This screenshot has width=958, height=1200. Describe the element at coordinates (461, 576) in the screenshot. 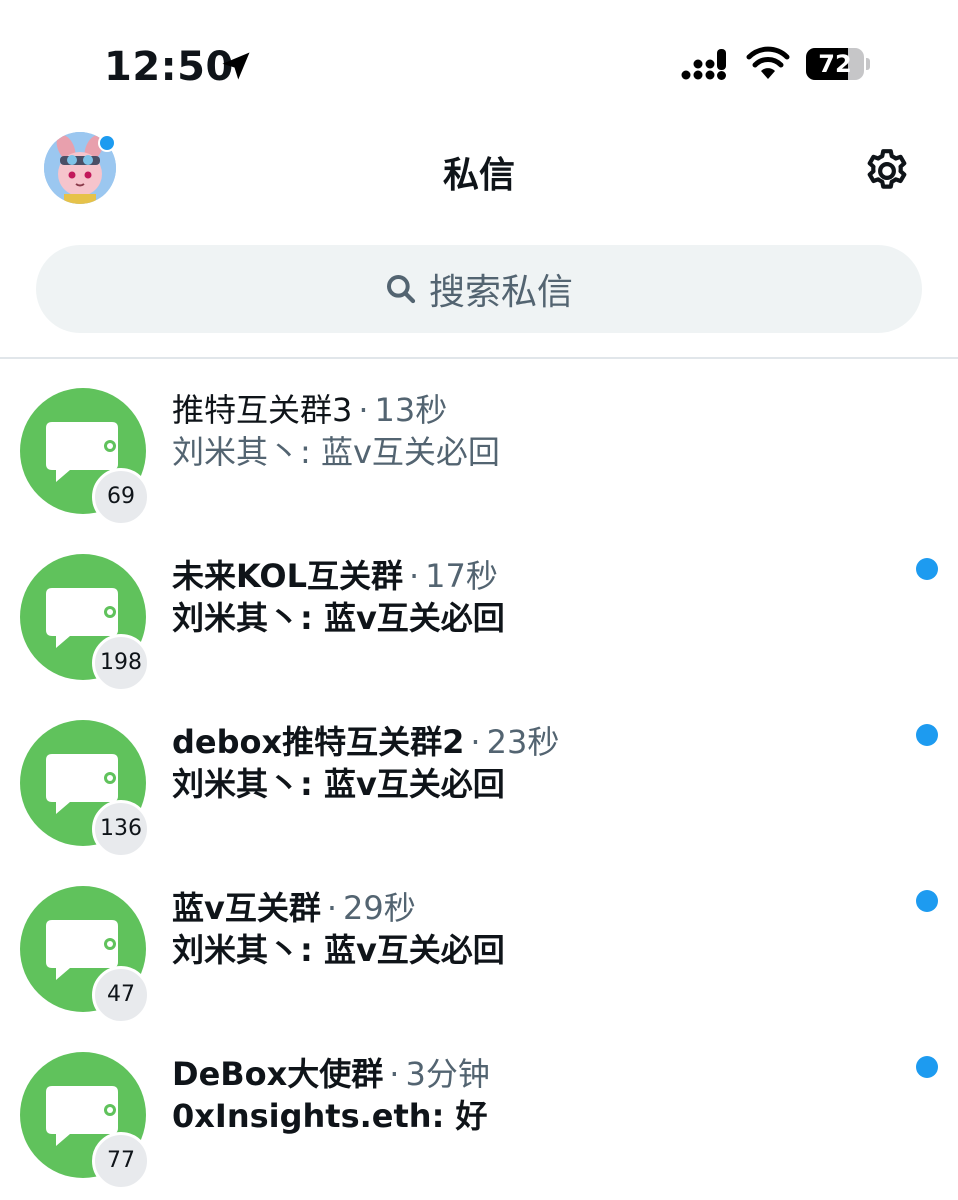

I see `conversation-time: 17秒` at that location.